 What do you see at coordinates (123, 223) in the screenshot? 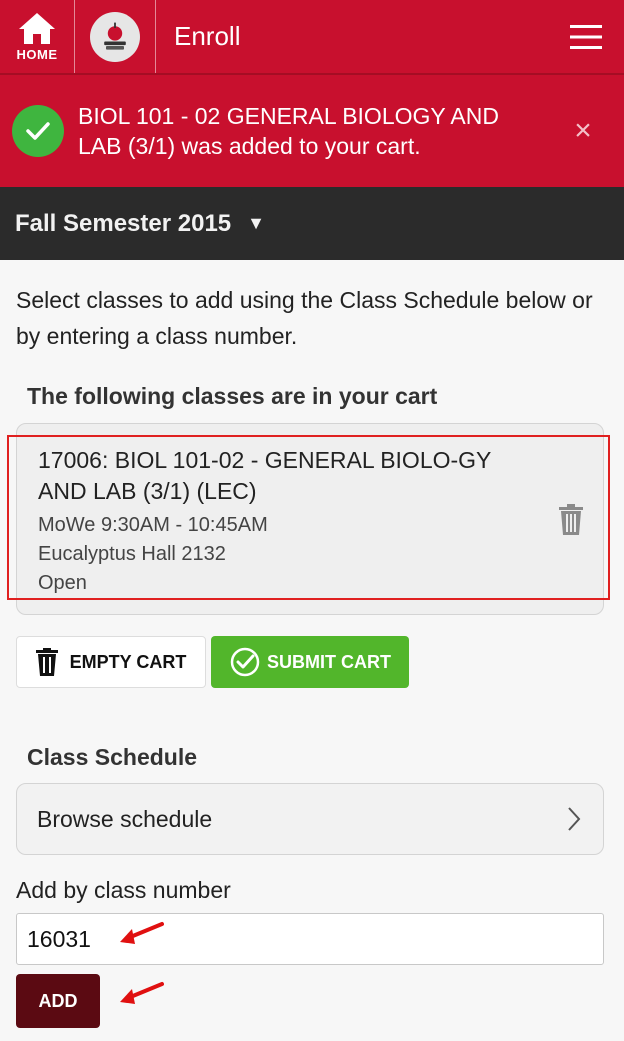
I see `semester-label: Fall Semester 2015` at bounding box center [123, 223].